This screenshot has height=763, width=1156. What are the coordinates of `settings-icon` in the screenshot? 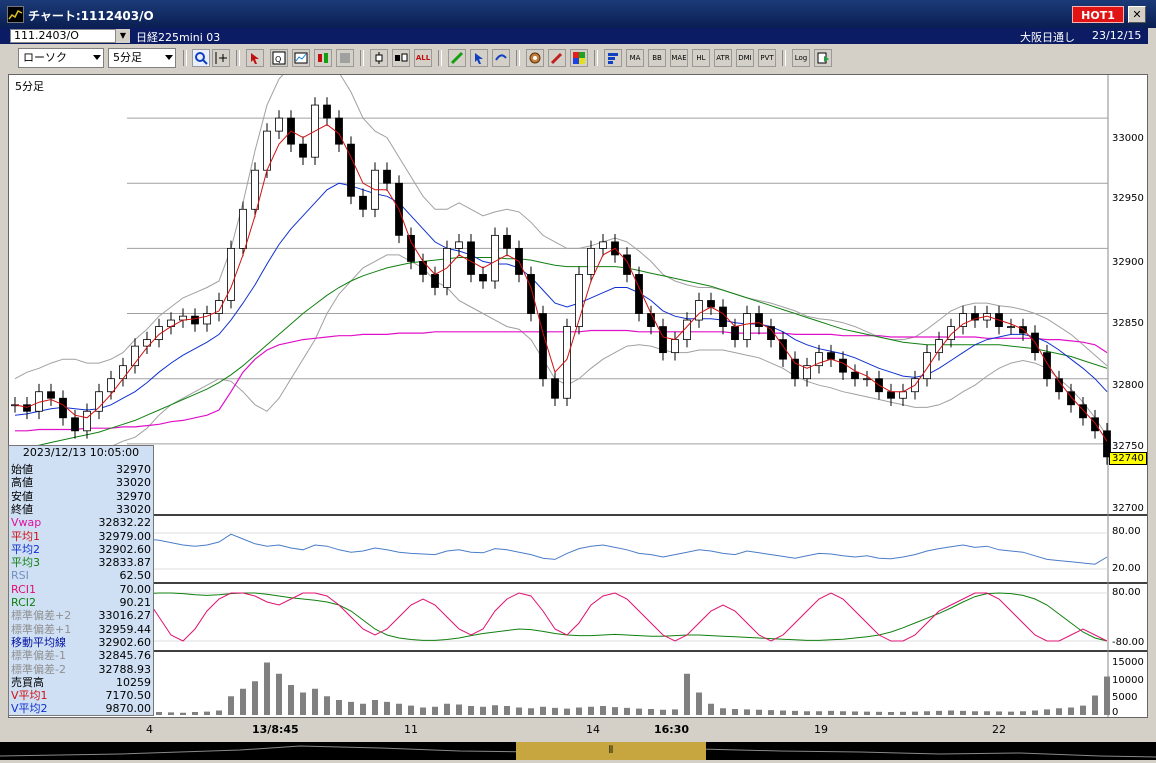 It's located at (535, 58).